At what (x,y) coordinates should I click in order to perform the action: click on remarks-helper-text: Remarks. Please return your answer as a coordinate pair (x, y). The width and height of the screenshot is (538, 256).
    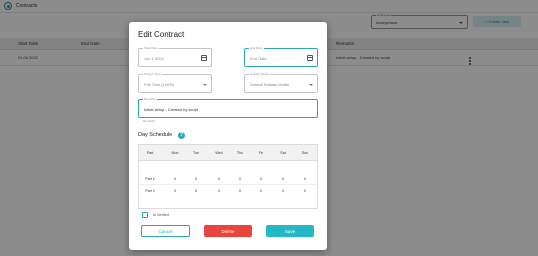
    Looking at the image, I should click on (149, 121).